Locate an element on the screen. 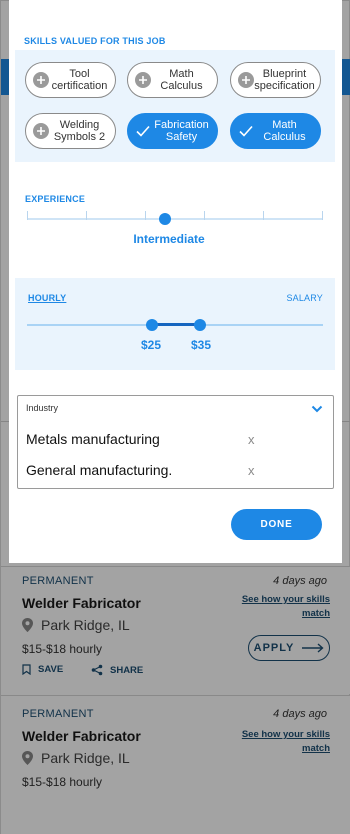 The height and width of the screenshot is (834, 350). skill-chip: Tool certification is located at coordinates (70, 80).